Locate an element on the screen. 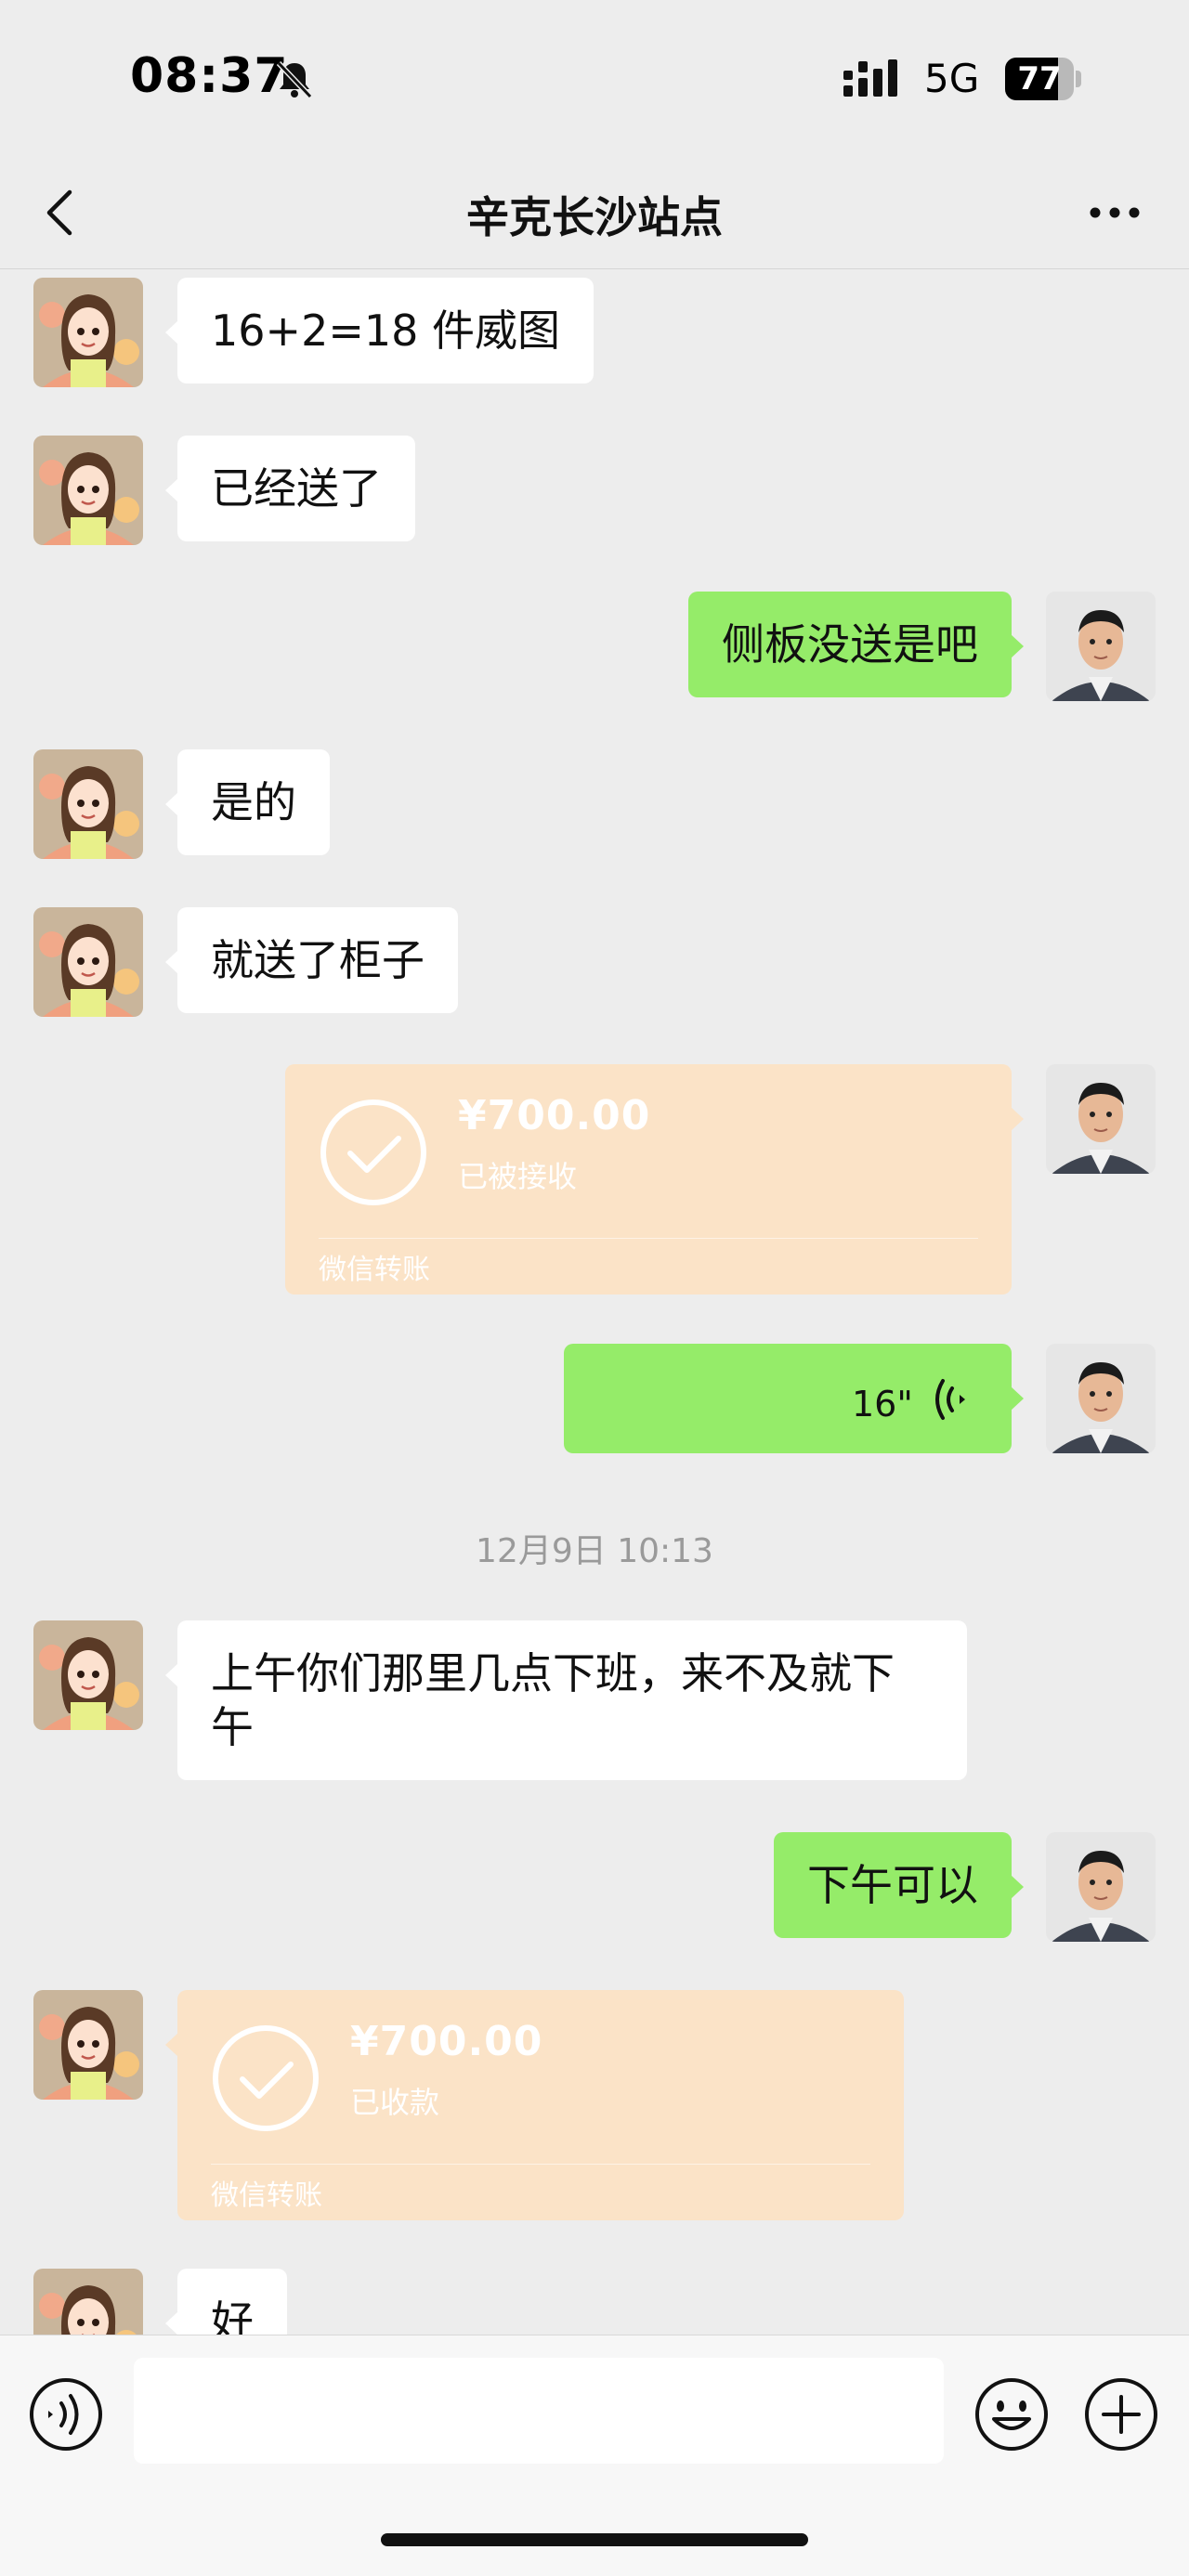 This screenshot has width=1189, height=2576. message-text: 好 is located at coordinates (233, 2316).